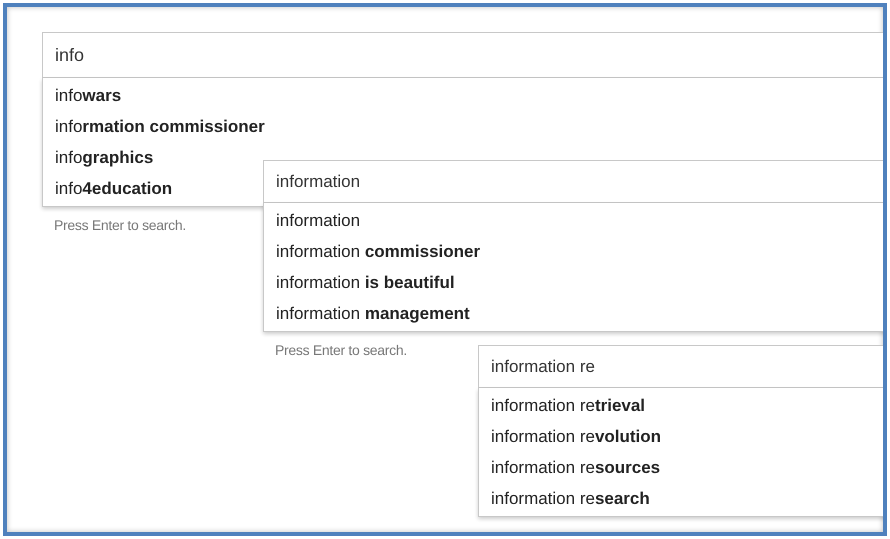 The width and height of the screenshot is (890, 539). What do you see at coordinates (462, 55) in the screenshot?
I see `search-field: info` at bounding box center [462, 55].